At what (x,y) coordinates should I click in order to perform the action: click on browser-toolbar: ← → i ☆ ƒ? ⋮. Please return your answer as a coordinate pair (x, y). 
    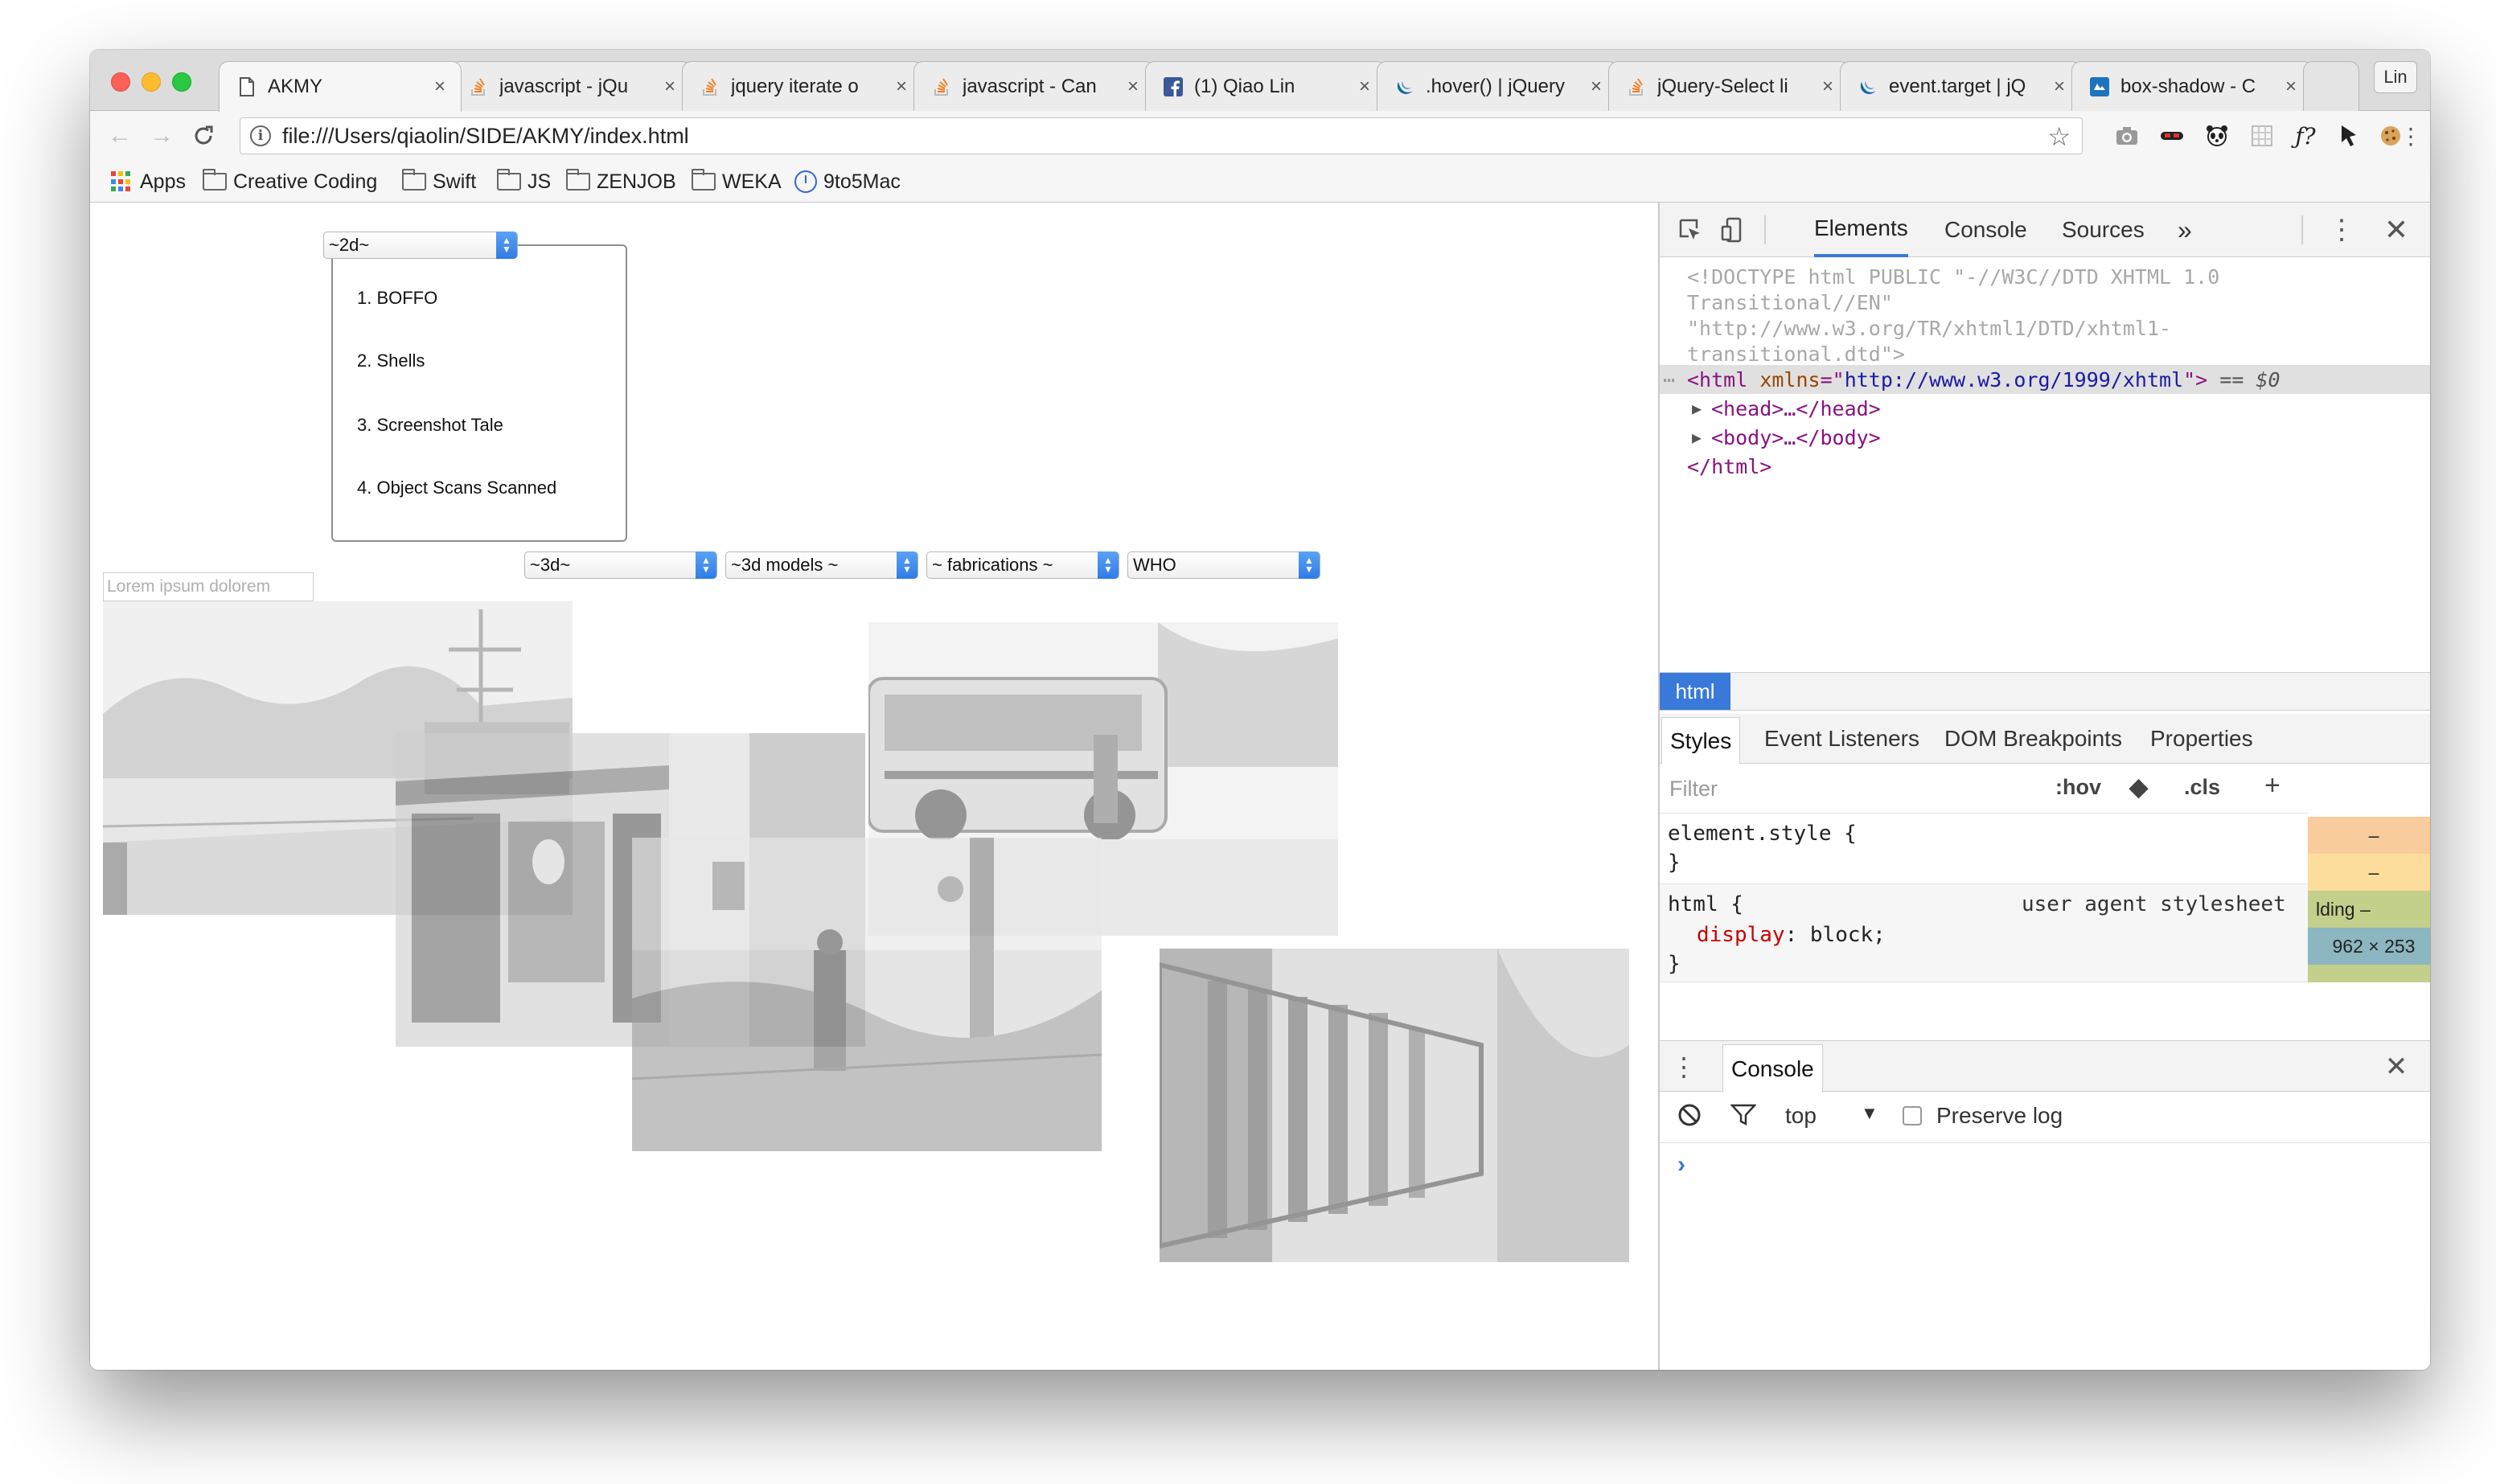
    Looking at the image, I should click on (1260, 136).